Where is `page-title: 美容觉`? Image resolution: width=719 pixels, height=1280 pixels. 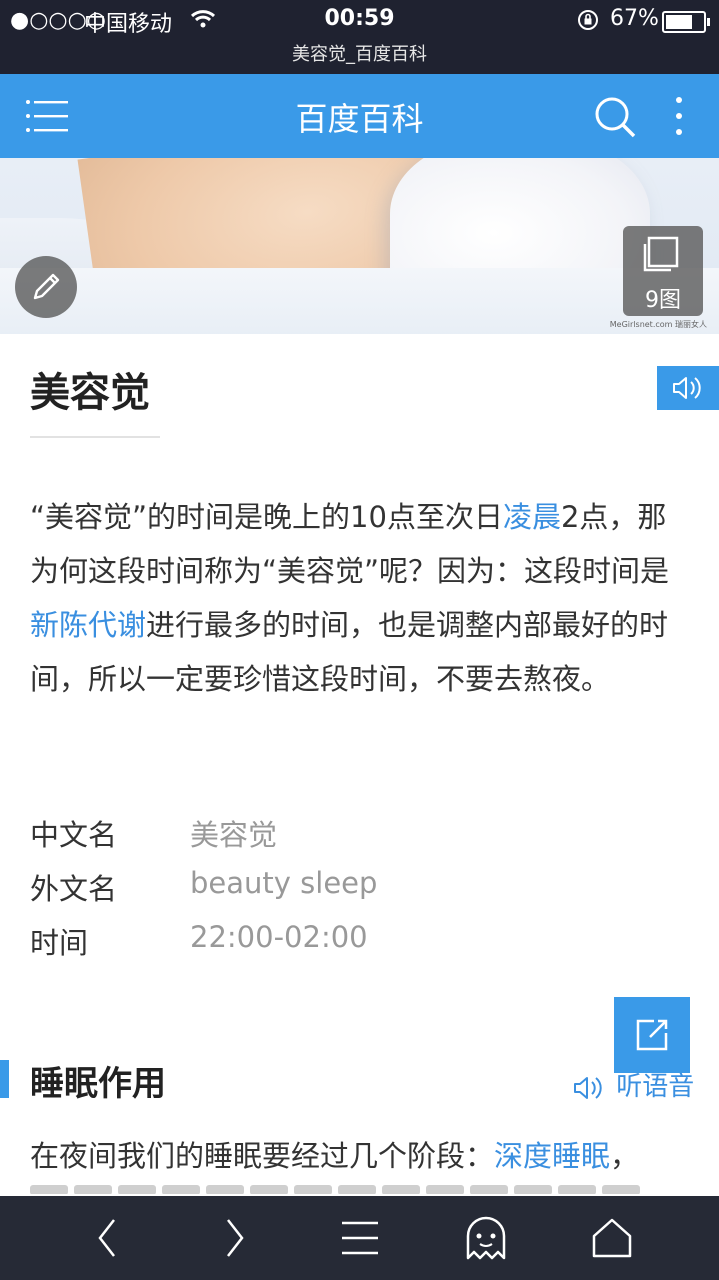 page-title: 美容觉 is located at coordinates (90, 393).